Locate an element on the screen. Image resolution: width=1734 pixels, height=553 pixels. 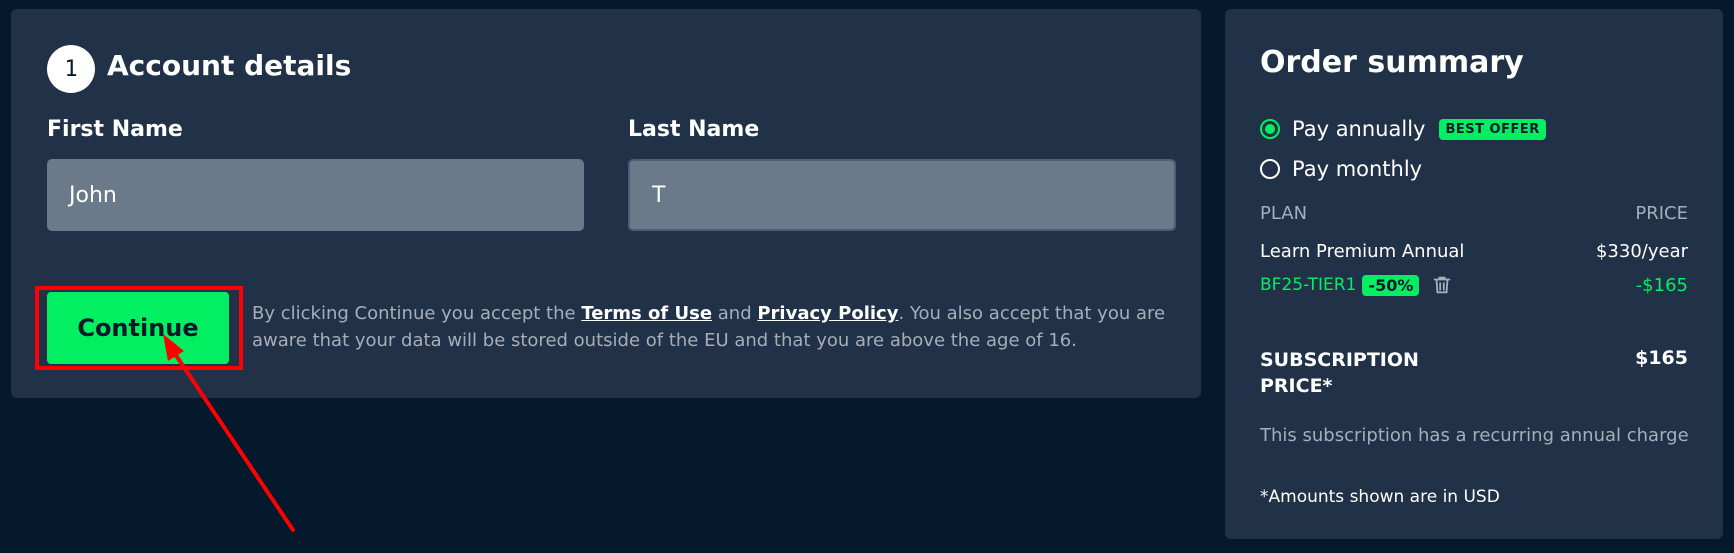
legal-text-part2: and is located at coordinates (735, 313).